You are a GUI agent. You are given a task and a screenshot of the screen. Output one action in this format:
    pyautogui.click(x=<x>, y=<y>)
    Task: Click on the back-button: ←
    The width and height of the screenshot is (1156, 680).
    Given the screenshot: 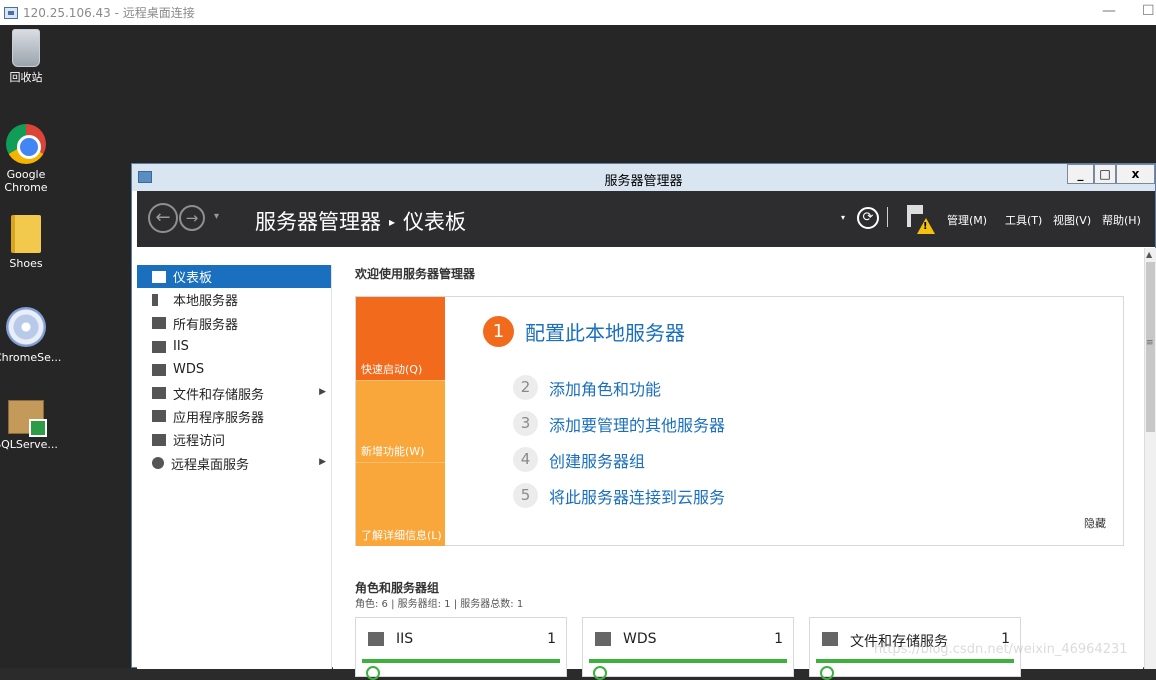 What is the action you would take?
    pyautogui.click(x=163, y=218)
    